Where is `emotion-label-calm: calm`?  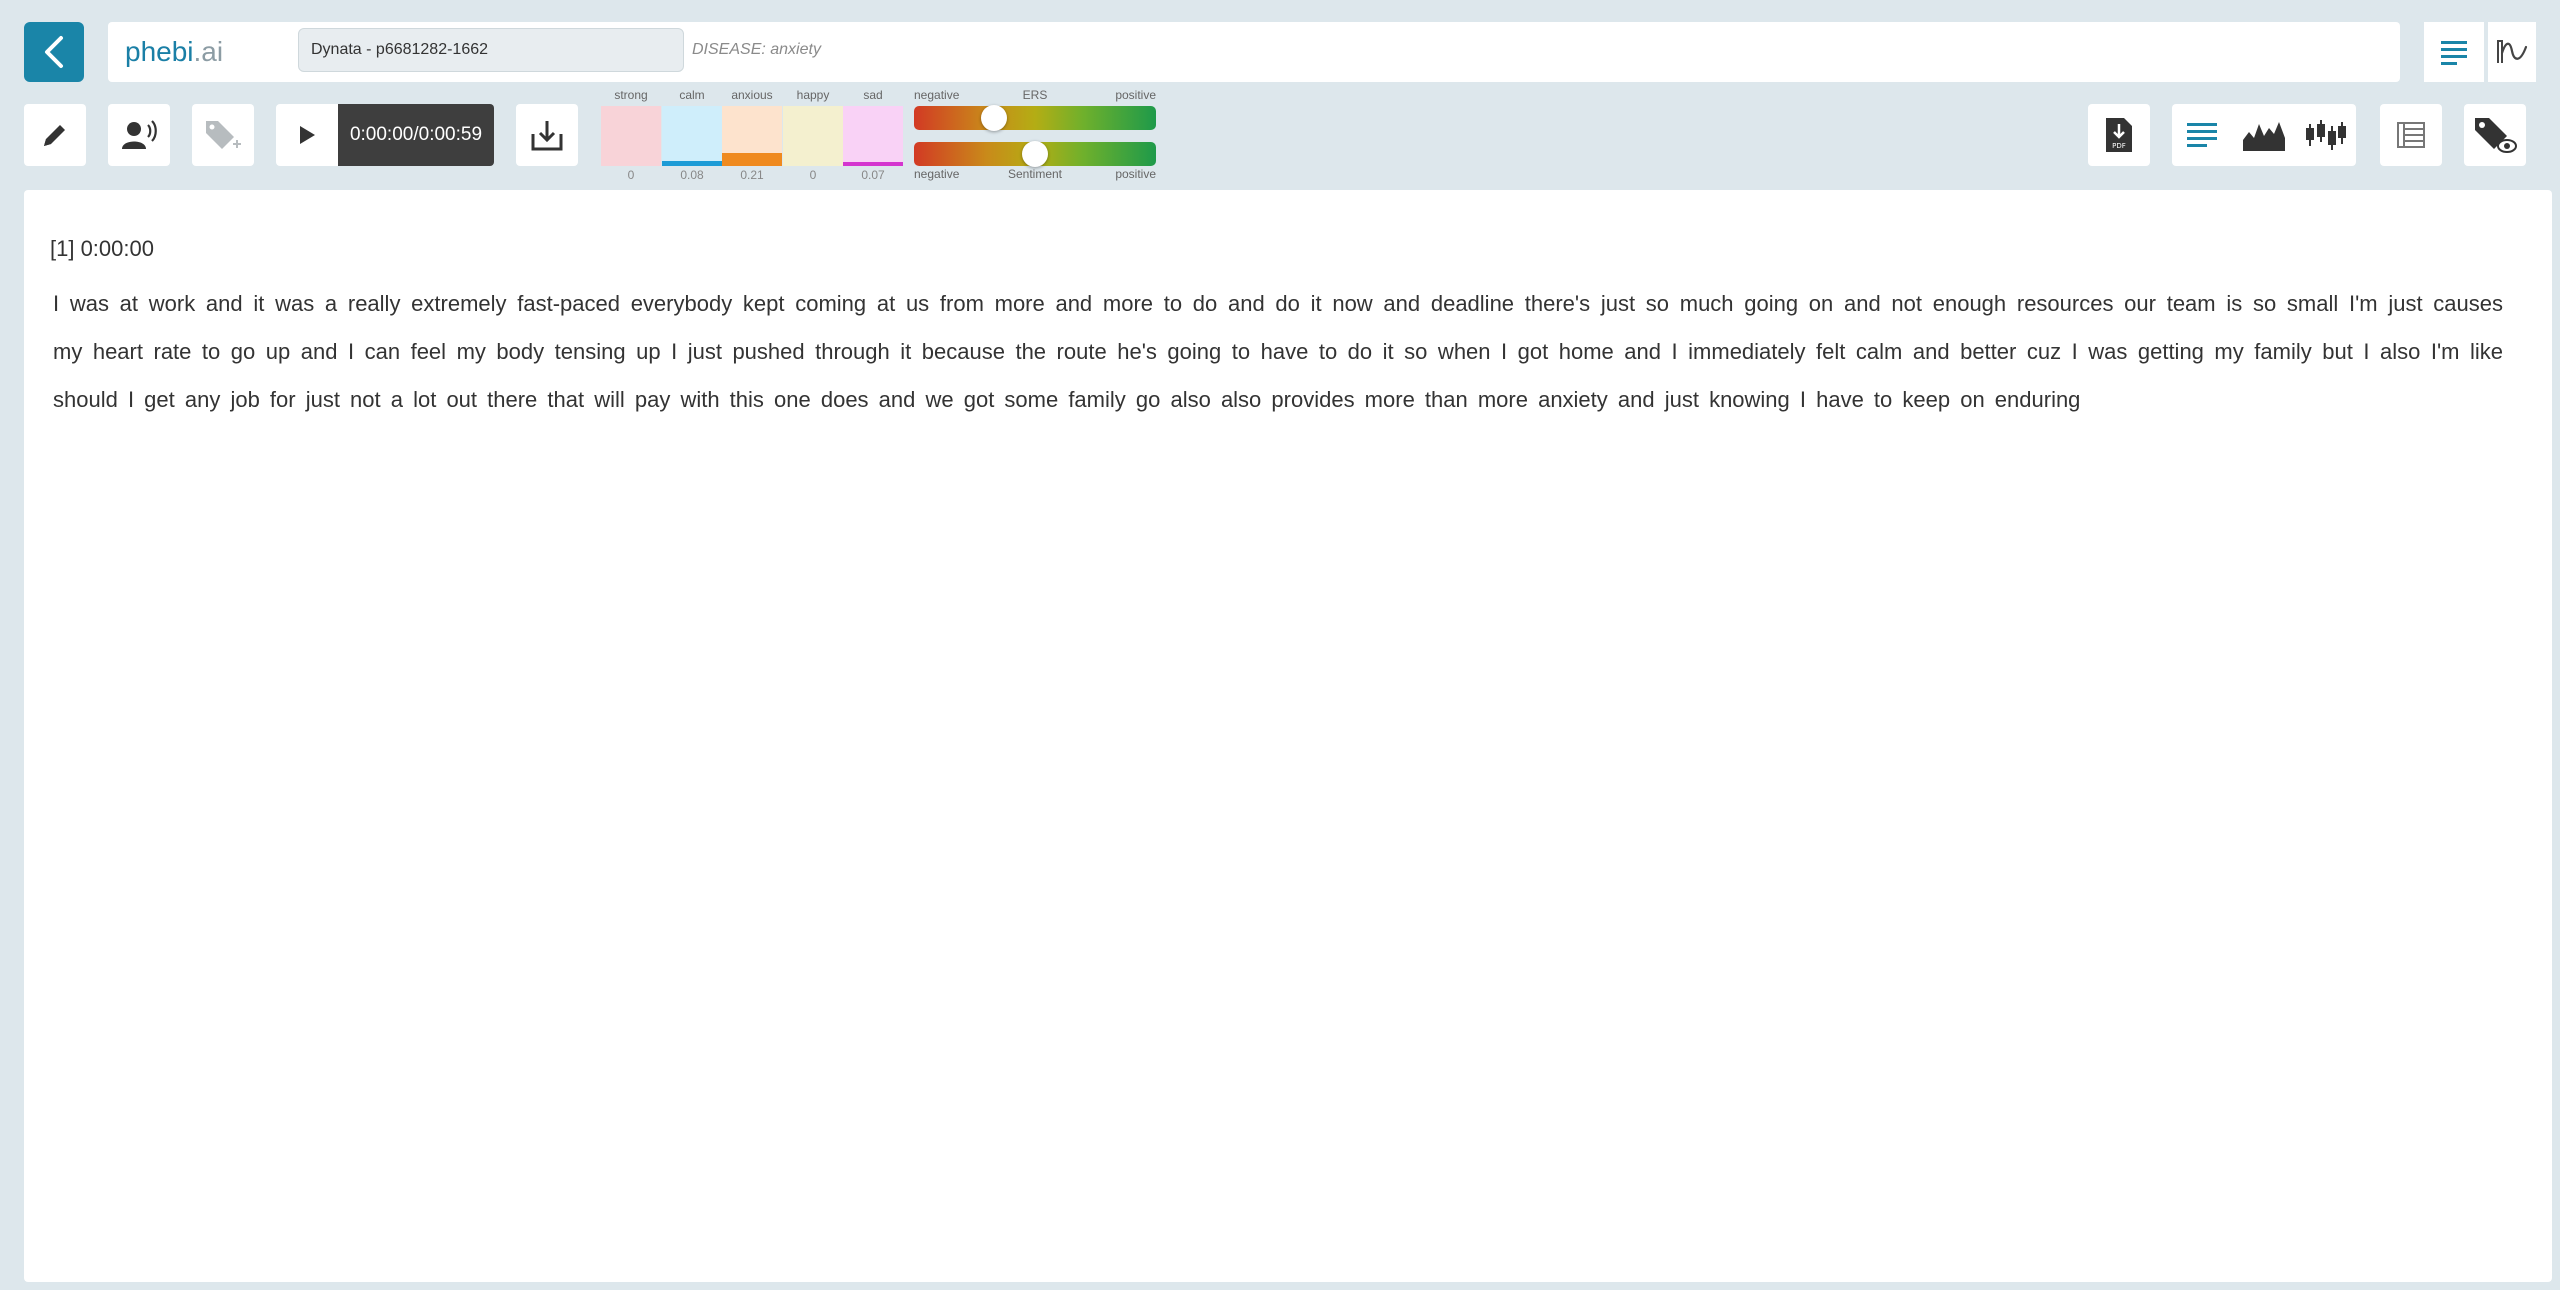 emotion-label-calm: calm is located at coordinates (692, 95).